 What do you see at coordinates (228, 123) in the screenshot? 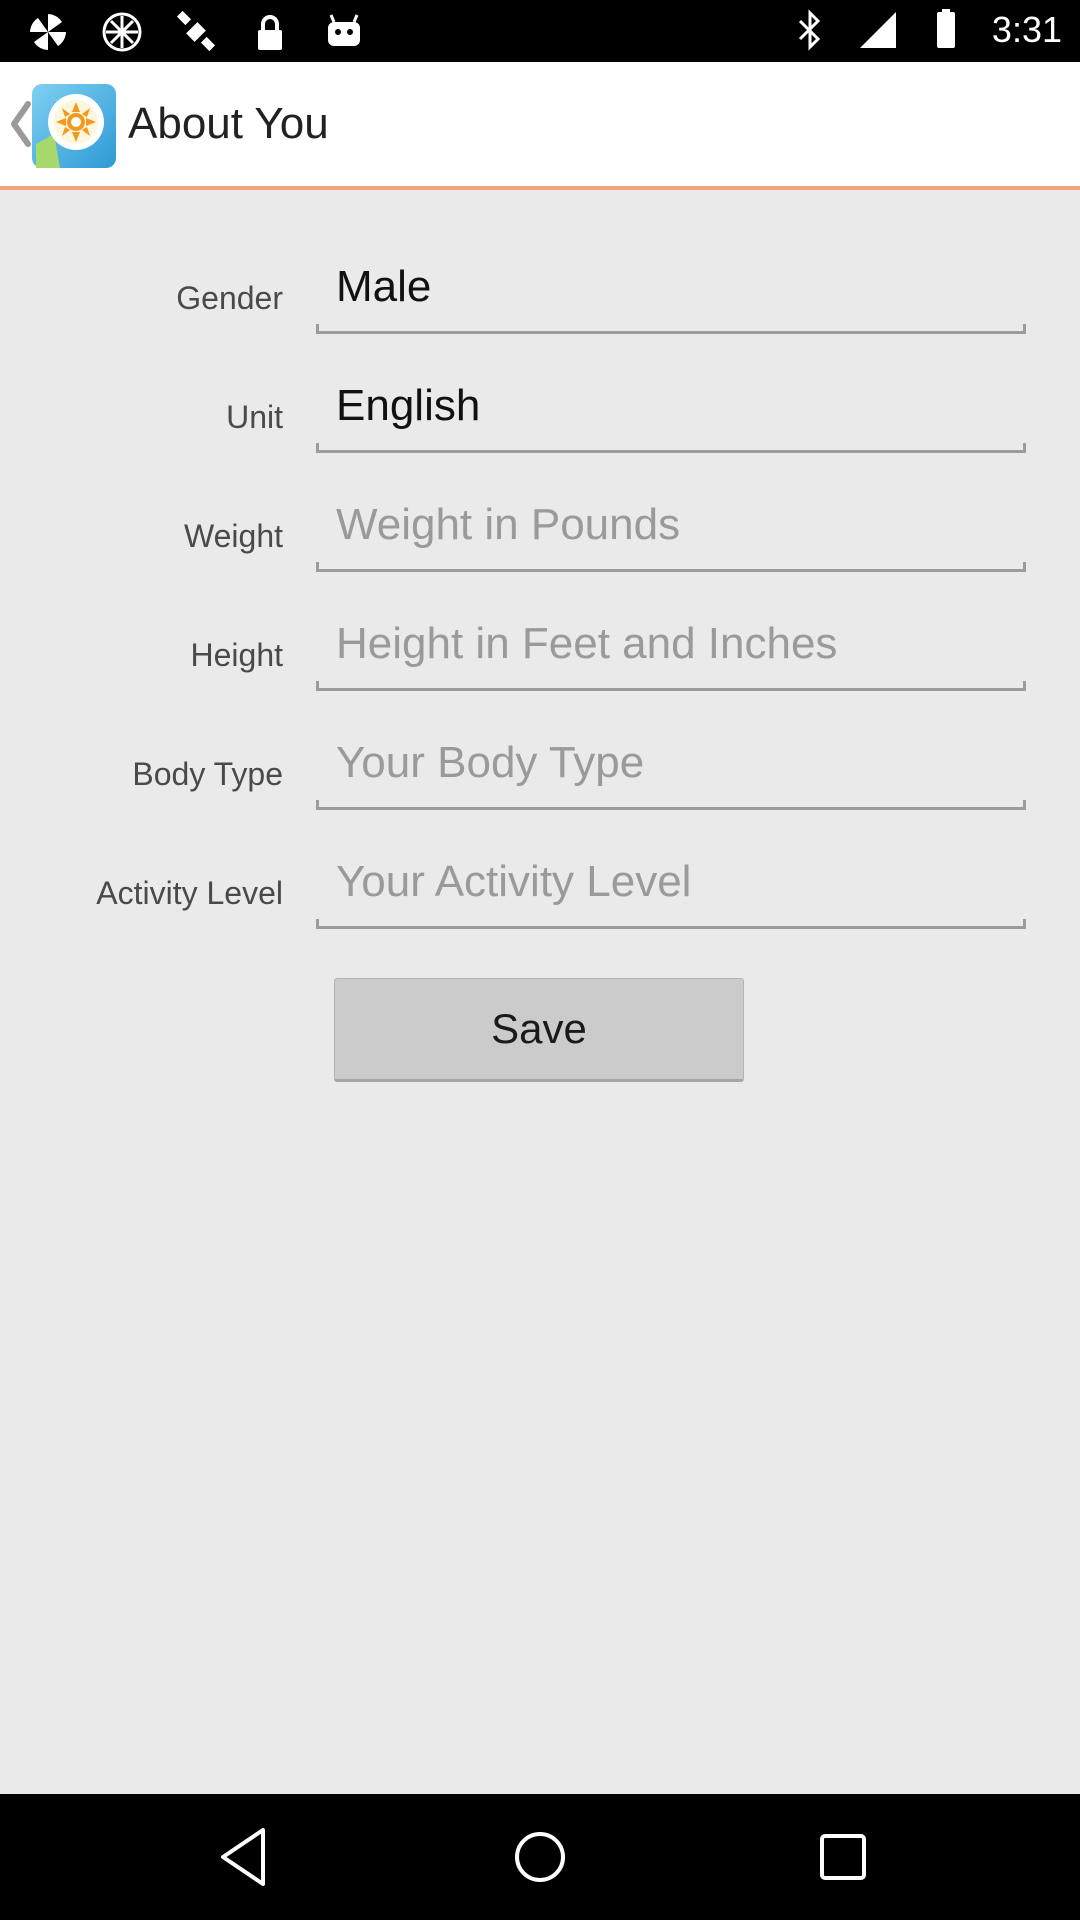
I see `page-title: About You` at bounding box center [228, 123].